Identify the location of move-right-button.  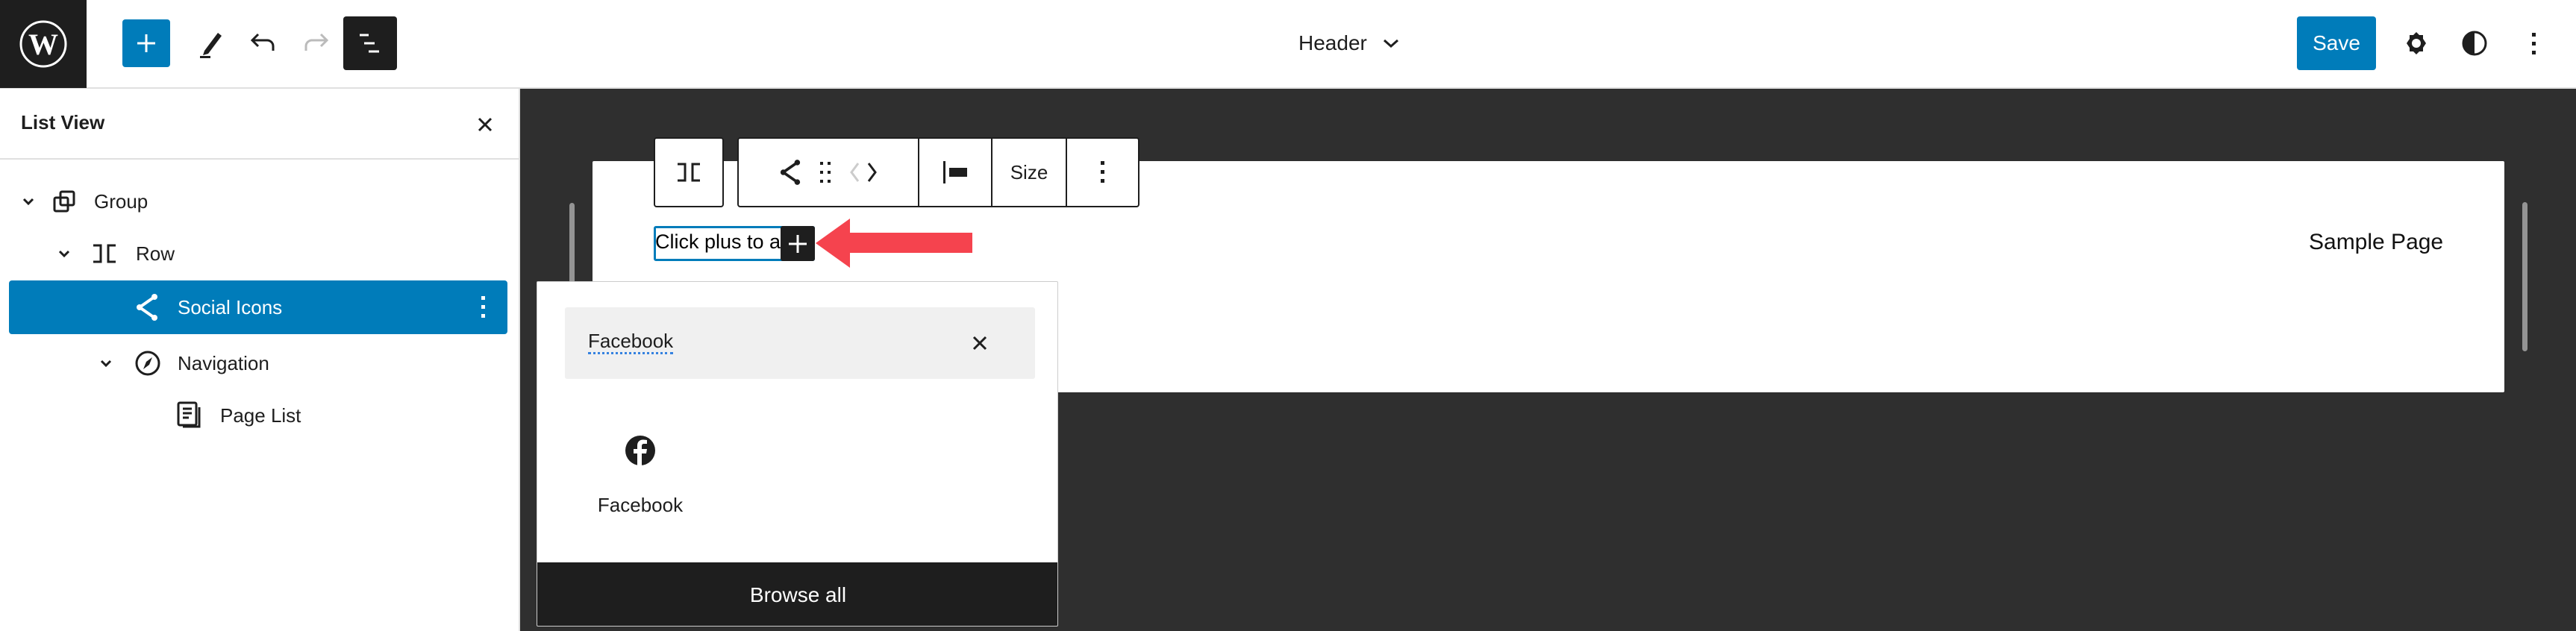
(872, 173).